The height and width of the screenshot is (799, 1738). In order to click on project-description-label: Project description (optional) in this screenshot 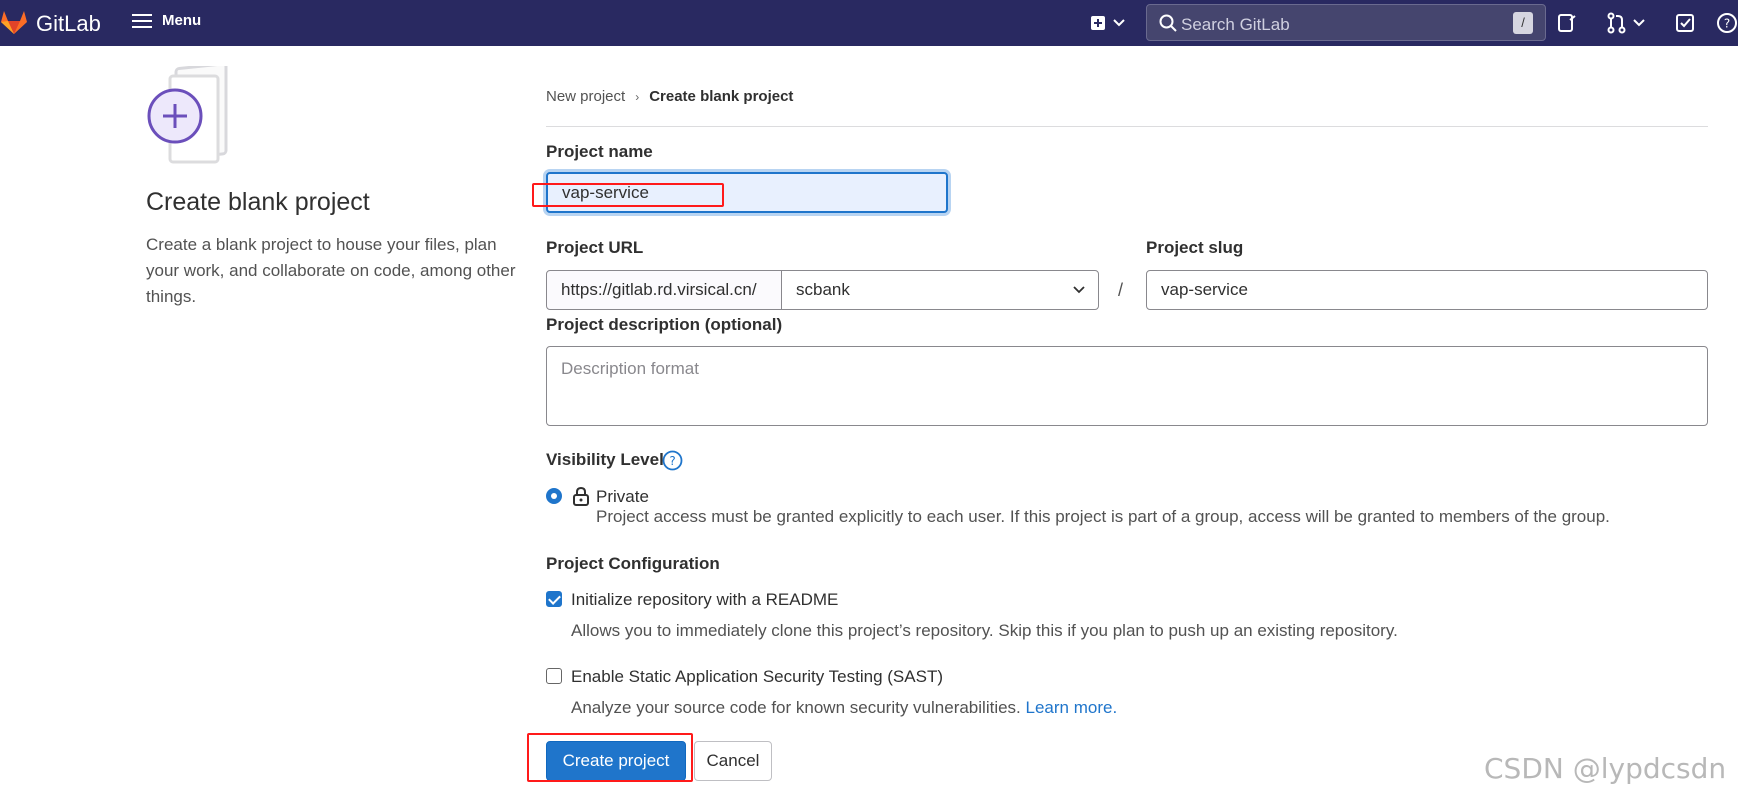, I will do `click(664, 324)`.